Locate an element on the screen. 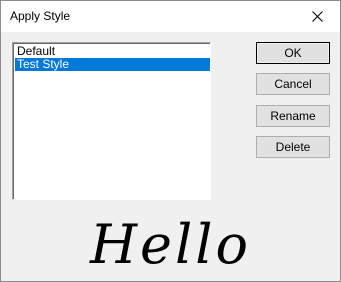  window-title: Apply Style is located at coordinates (40, 16).